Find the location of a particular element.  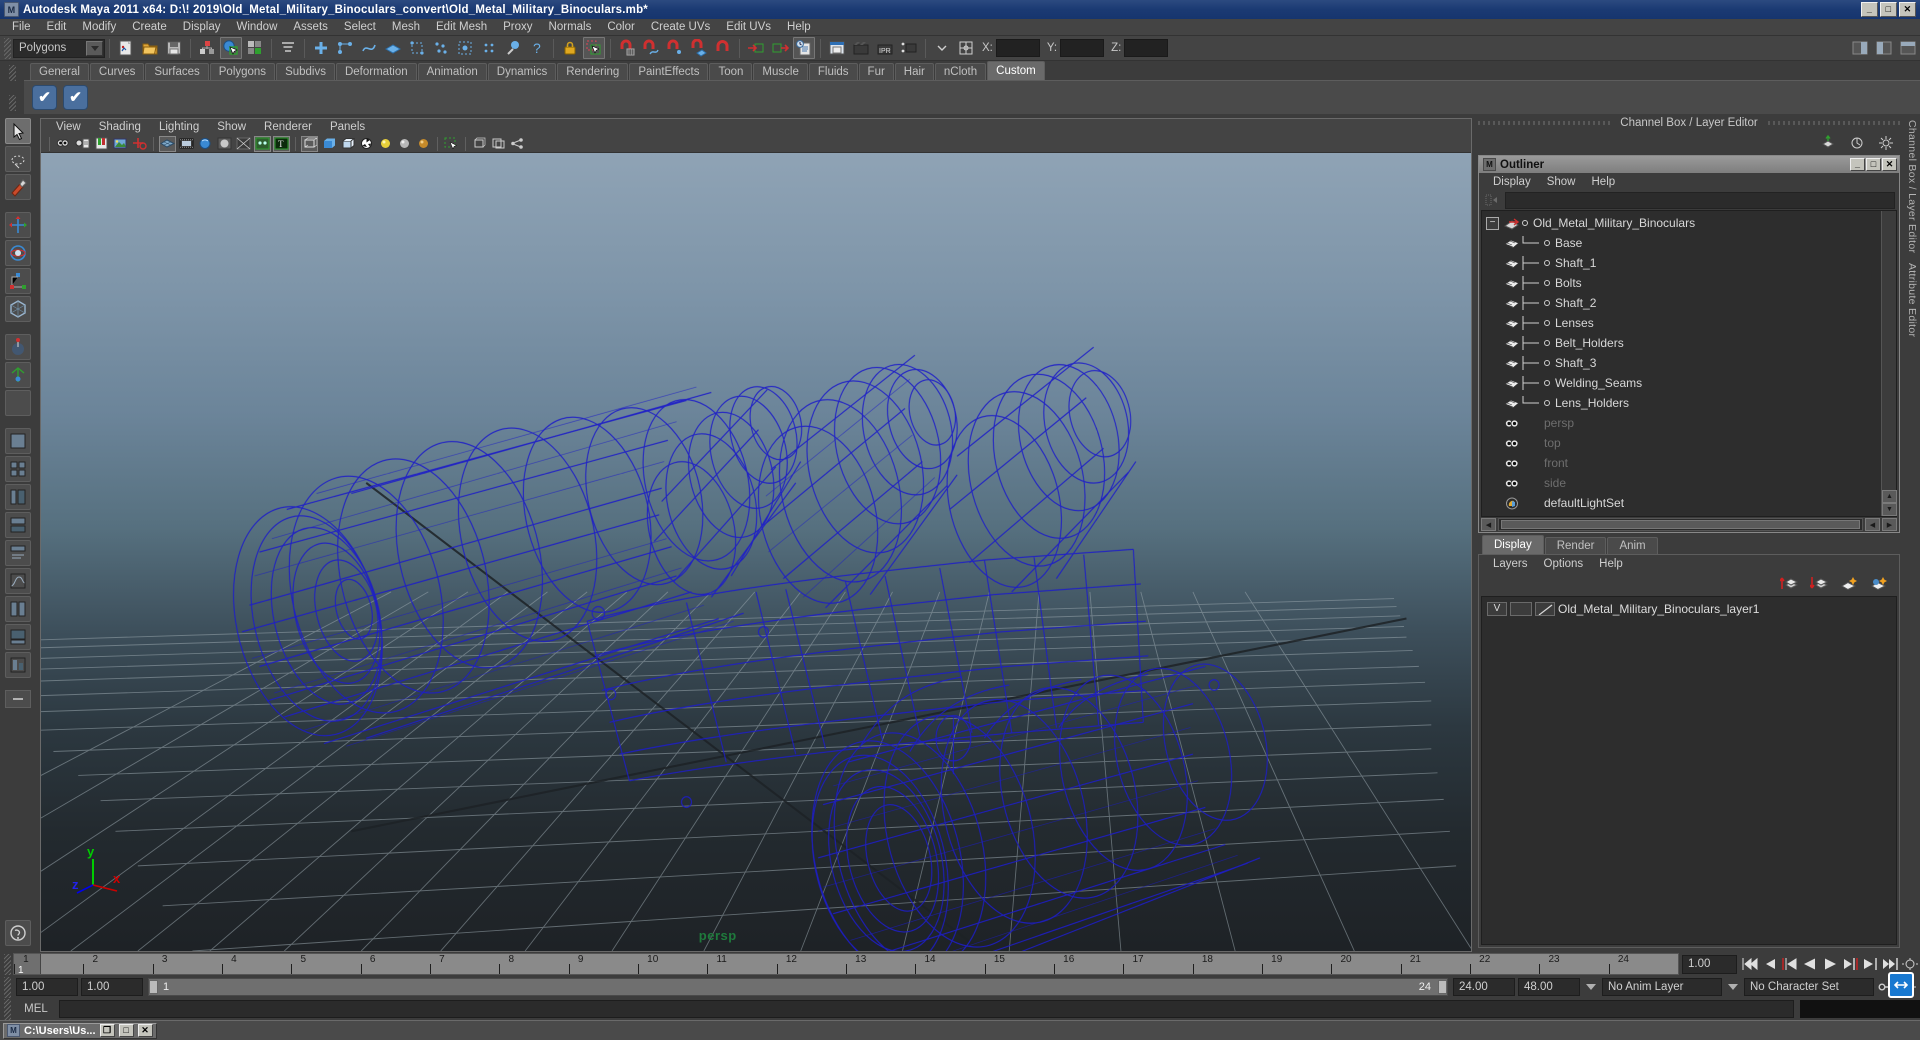

xray-icon is located at coordinates (243, 144).